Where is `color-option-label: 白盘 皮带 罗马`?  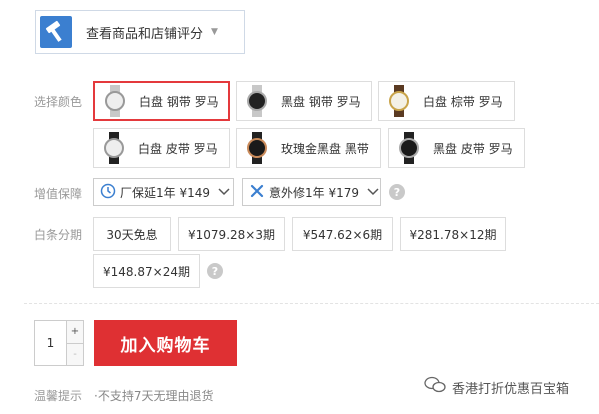
color-option-label: 白盘 皮带 罗马 is located at coordinates (178, 148).